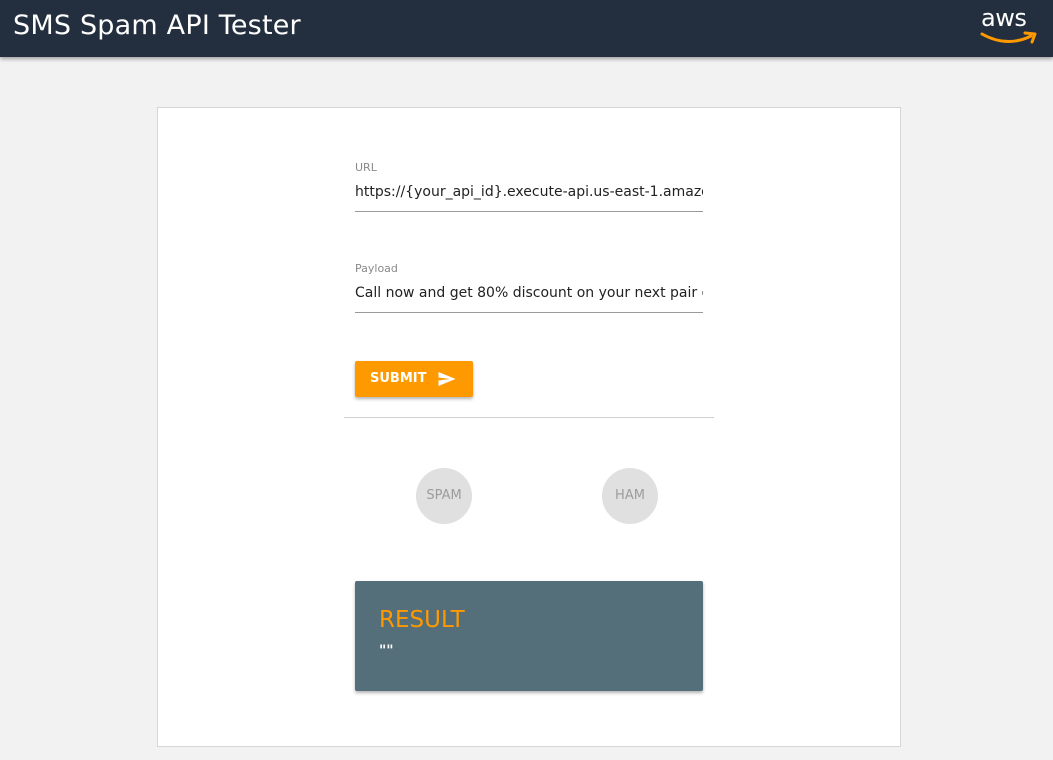 The height and width of the screenshot is (760, 1053). Describe the element at coordinates (447, 379) in the screenshot. I see `send-icon` at that location.